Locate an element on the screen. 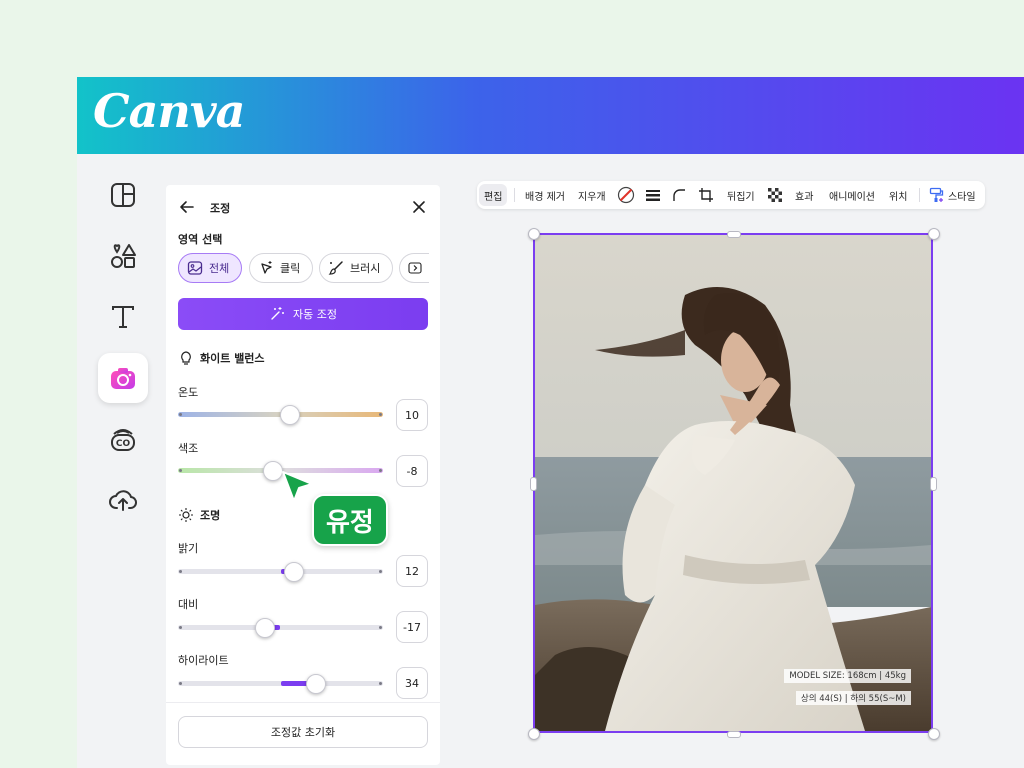 Image resolution: width=1024 pixels, height=768 pixels. white-balance-heading: 화이트 밸런스 is located at coordinates (221, 358).